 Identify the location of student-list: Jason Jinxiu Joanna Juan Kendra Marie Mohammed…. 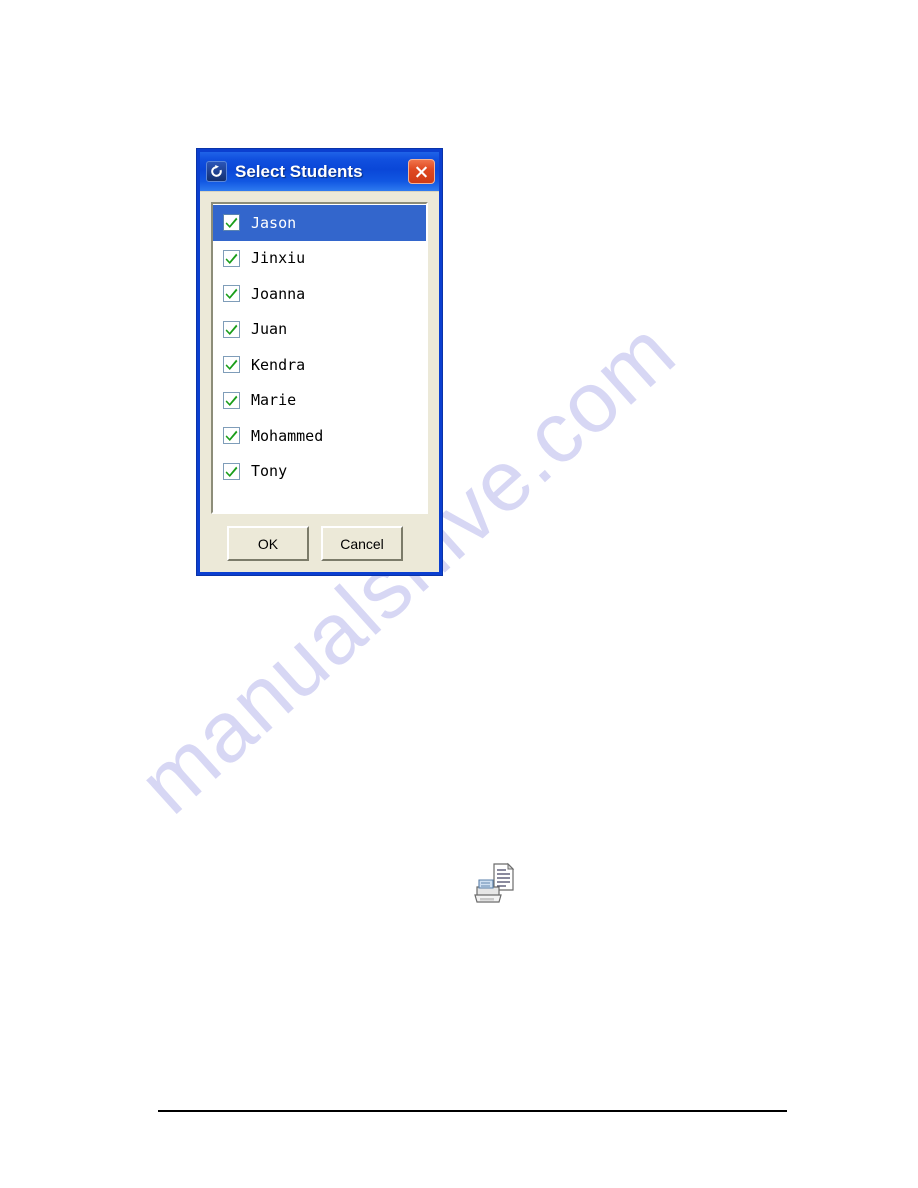
(319, 358).